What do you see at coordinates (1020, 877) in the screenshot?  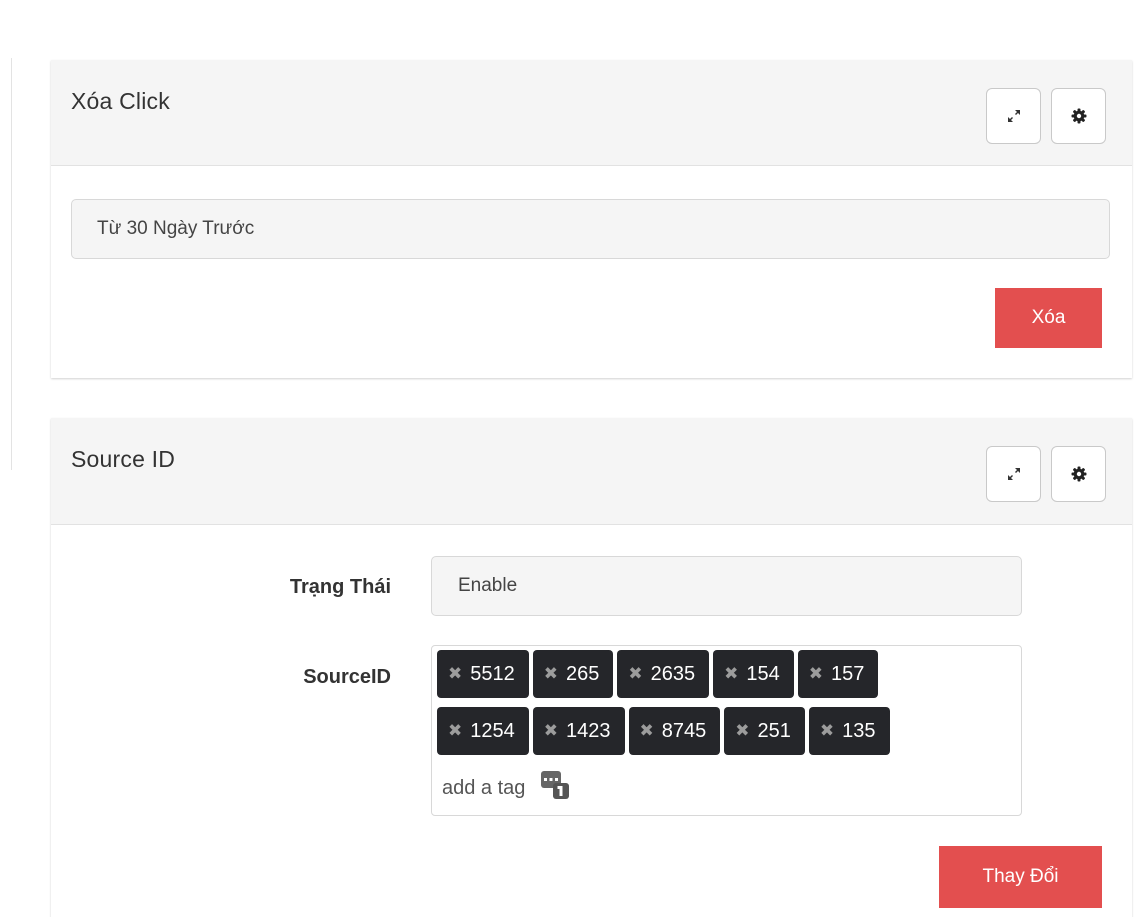 I see `change-button: Thay Đổi` at bounding box center [1020, 877].